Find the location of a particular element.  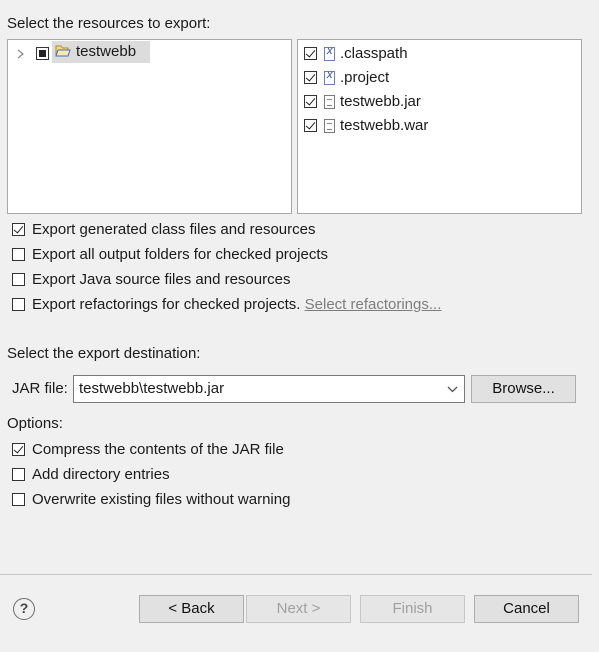

file-item-project: .project is located at coordinates (439, 78).